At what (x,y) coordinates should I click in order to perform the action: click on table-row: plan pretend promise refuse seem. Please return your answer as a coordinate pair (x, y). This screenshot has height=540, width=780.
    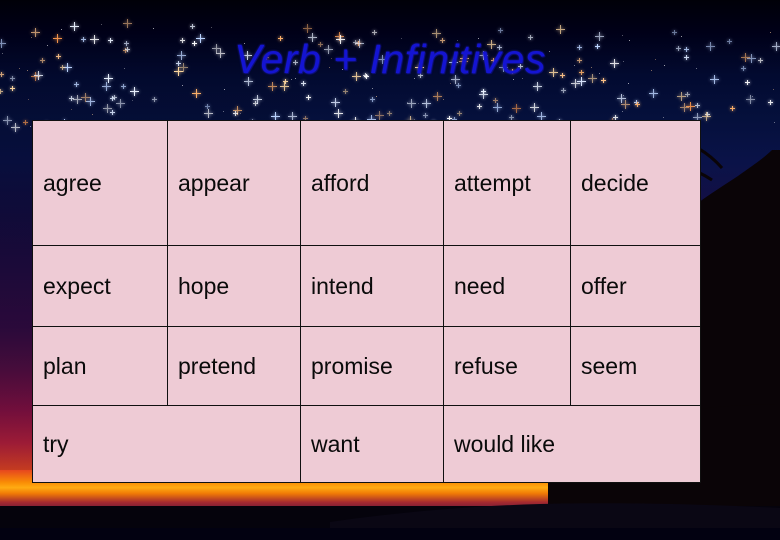
    Looking at the image, I should click on (366, 366).